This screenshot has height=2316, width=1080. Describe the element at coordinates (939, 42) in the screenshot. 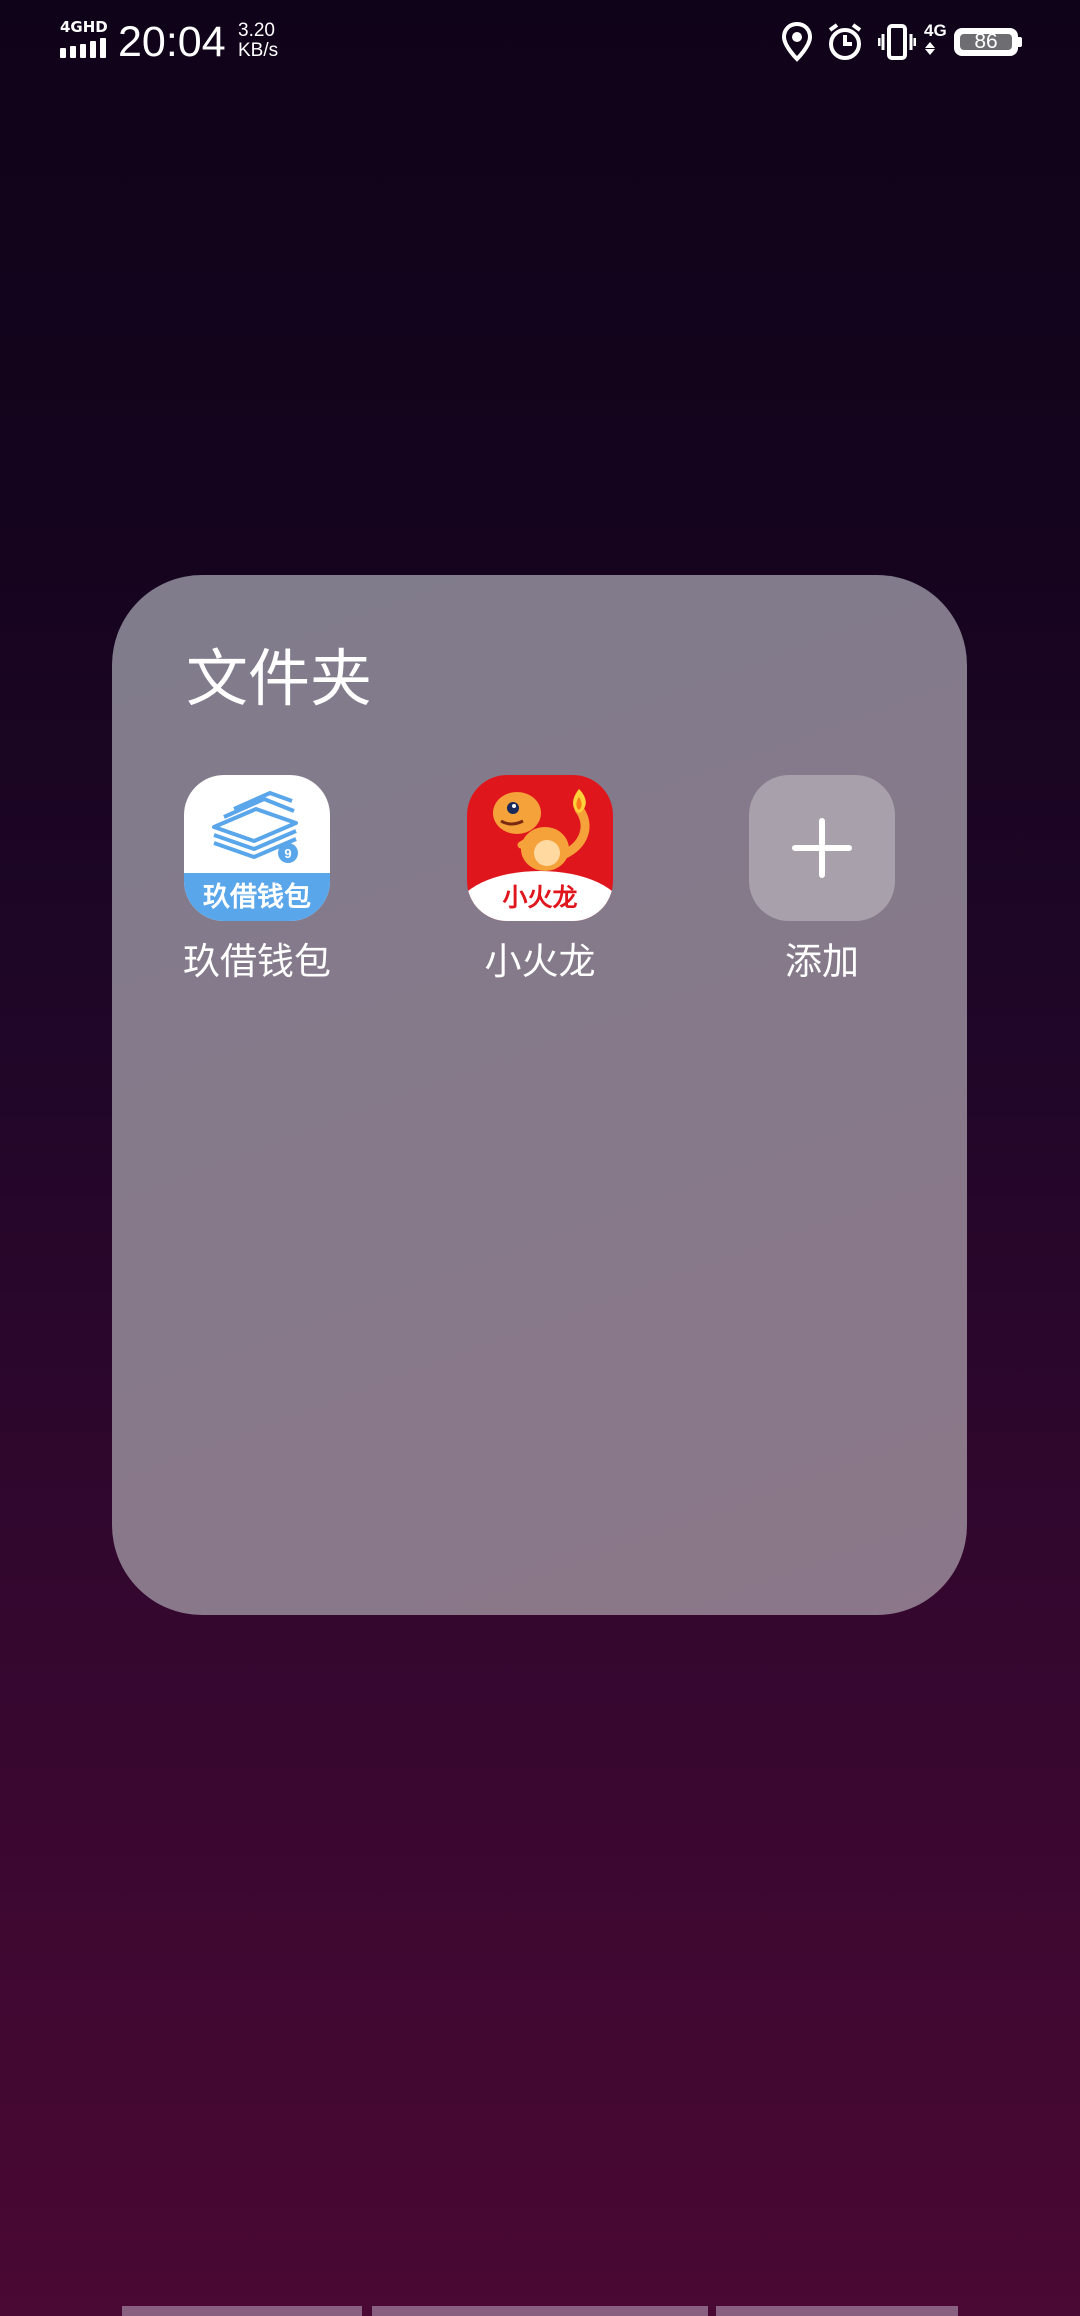

I see `mobile-data-icon: 4G` at that location.